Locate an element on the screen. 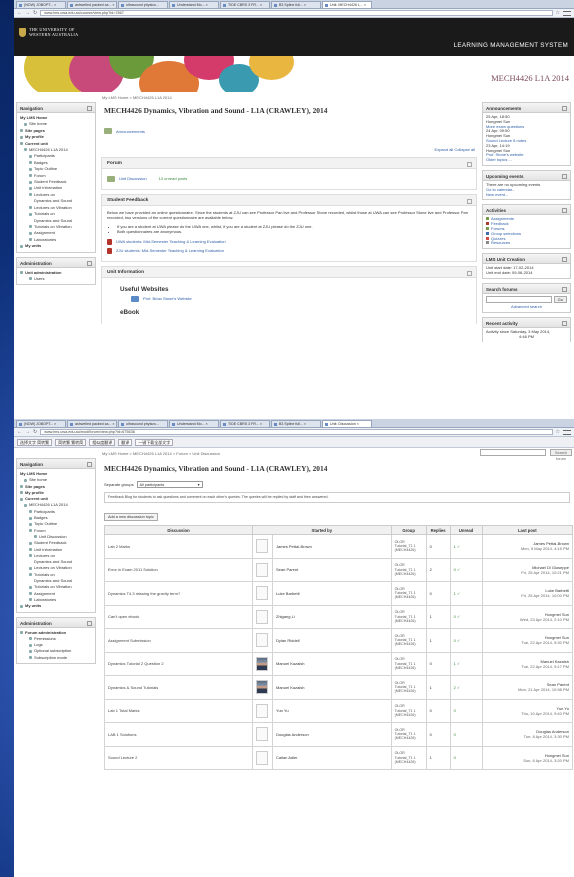 This screenshot has height=877, width=574. started-by-link: Dylan Riddell is located at coordinates (332, 640).